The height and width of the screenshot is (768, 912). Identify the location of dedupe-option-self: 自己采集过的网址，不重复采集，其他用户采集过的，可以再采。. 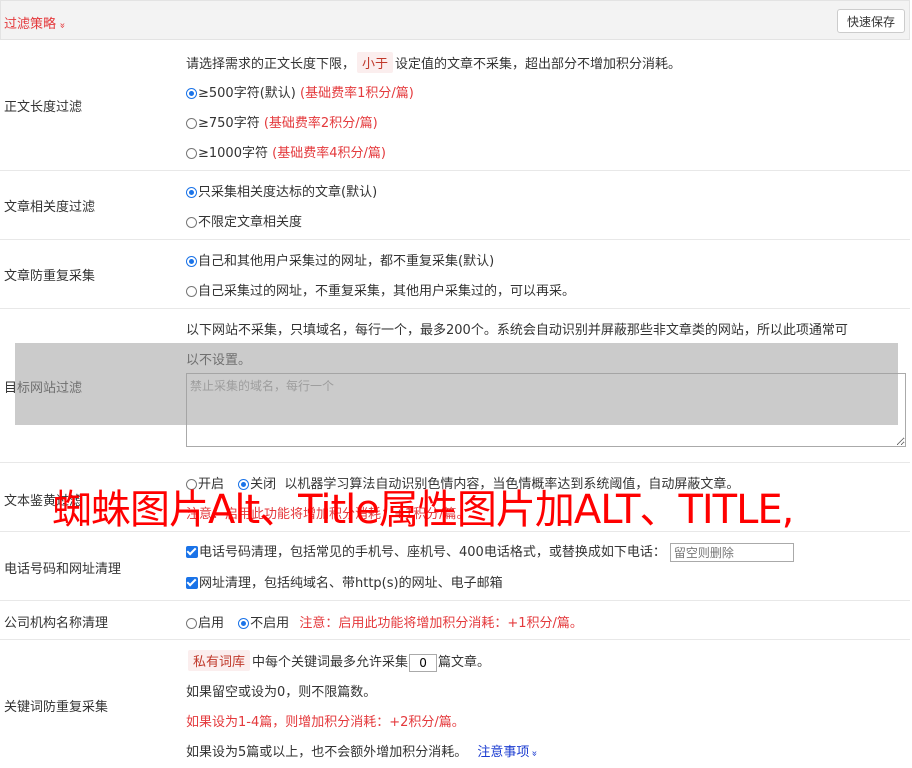
(380, 289).